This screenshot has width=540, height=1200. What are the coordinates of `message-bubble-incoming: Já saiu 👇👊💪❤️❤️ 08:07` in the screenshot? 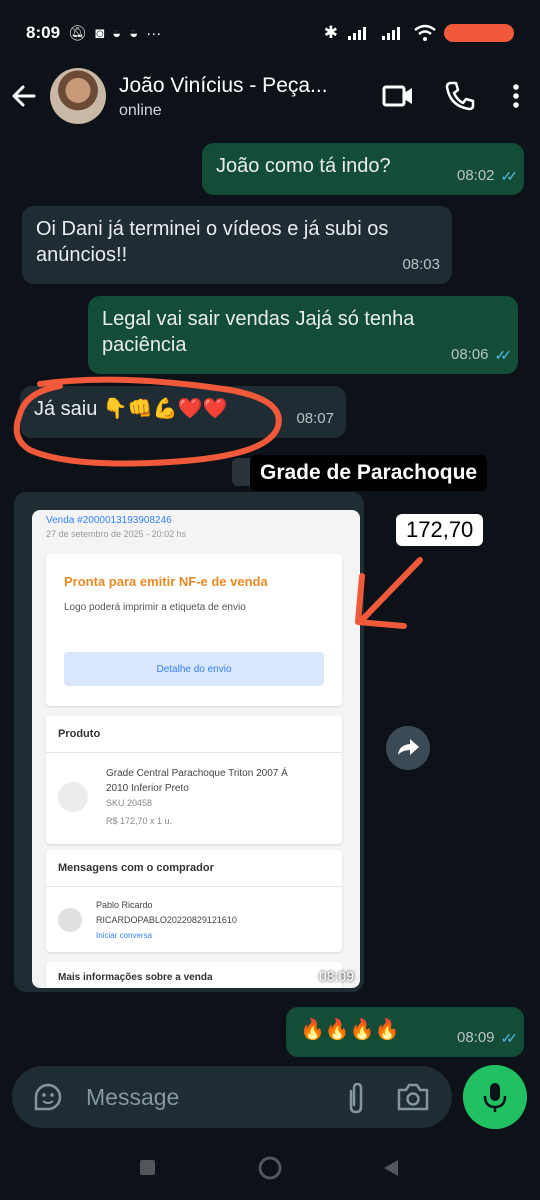 It's located at (183, 412).